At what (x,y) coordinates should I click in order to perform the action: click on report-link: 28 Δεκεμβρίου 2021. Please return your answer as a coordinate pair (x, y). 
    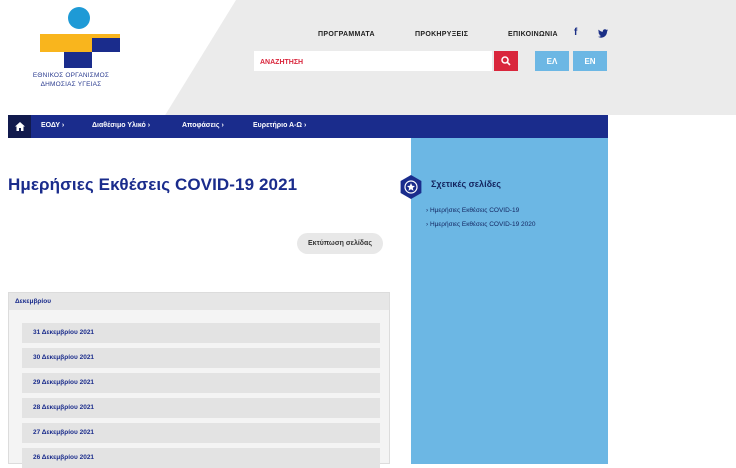
    Looking at the image, I should click on (201, 408).